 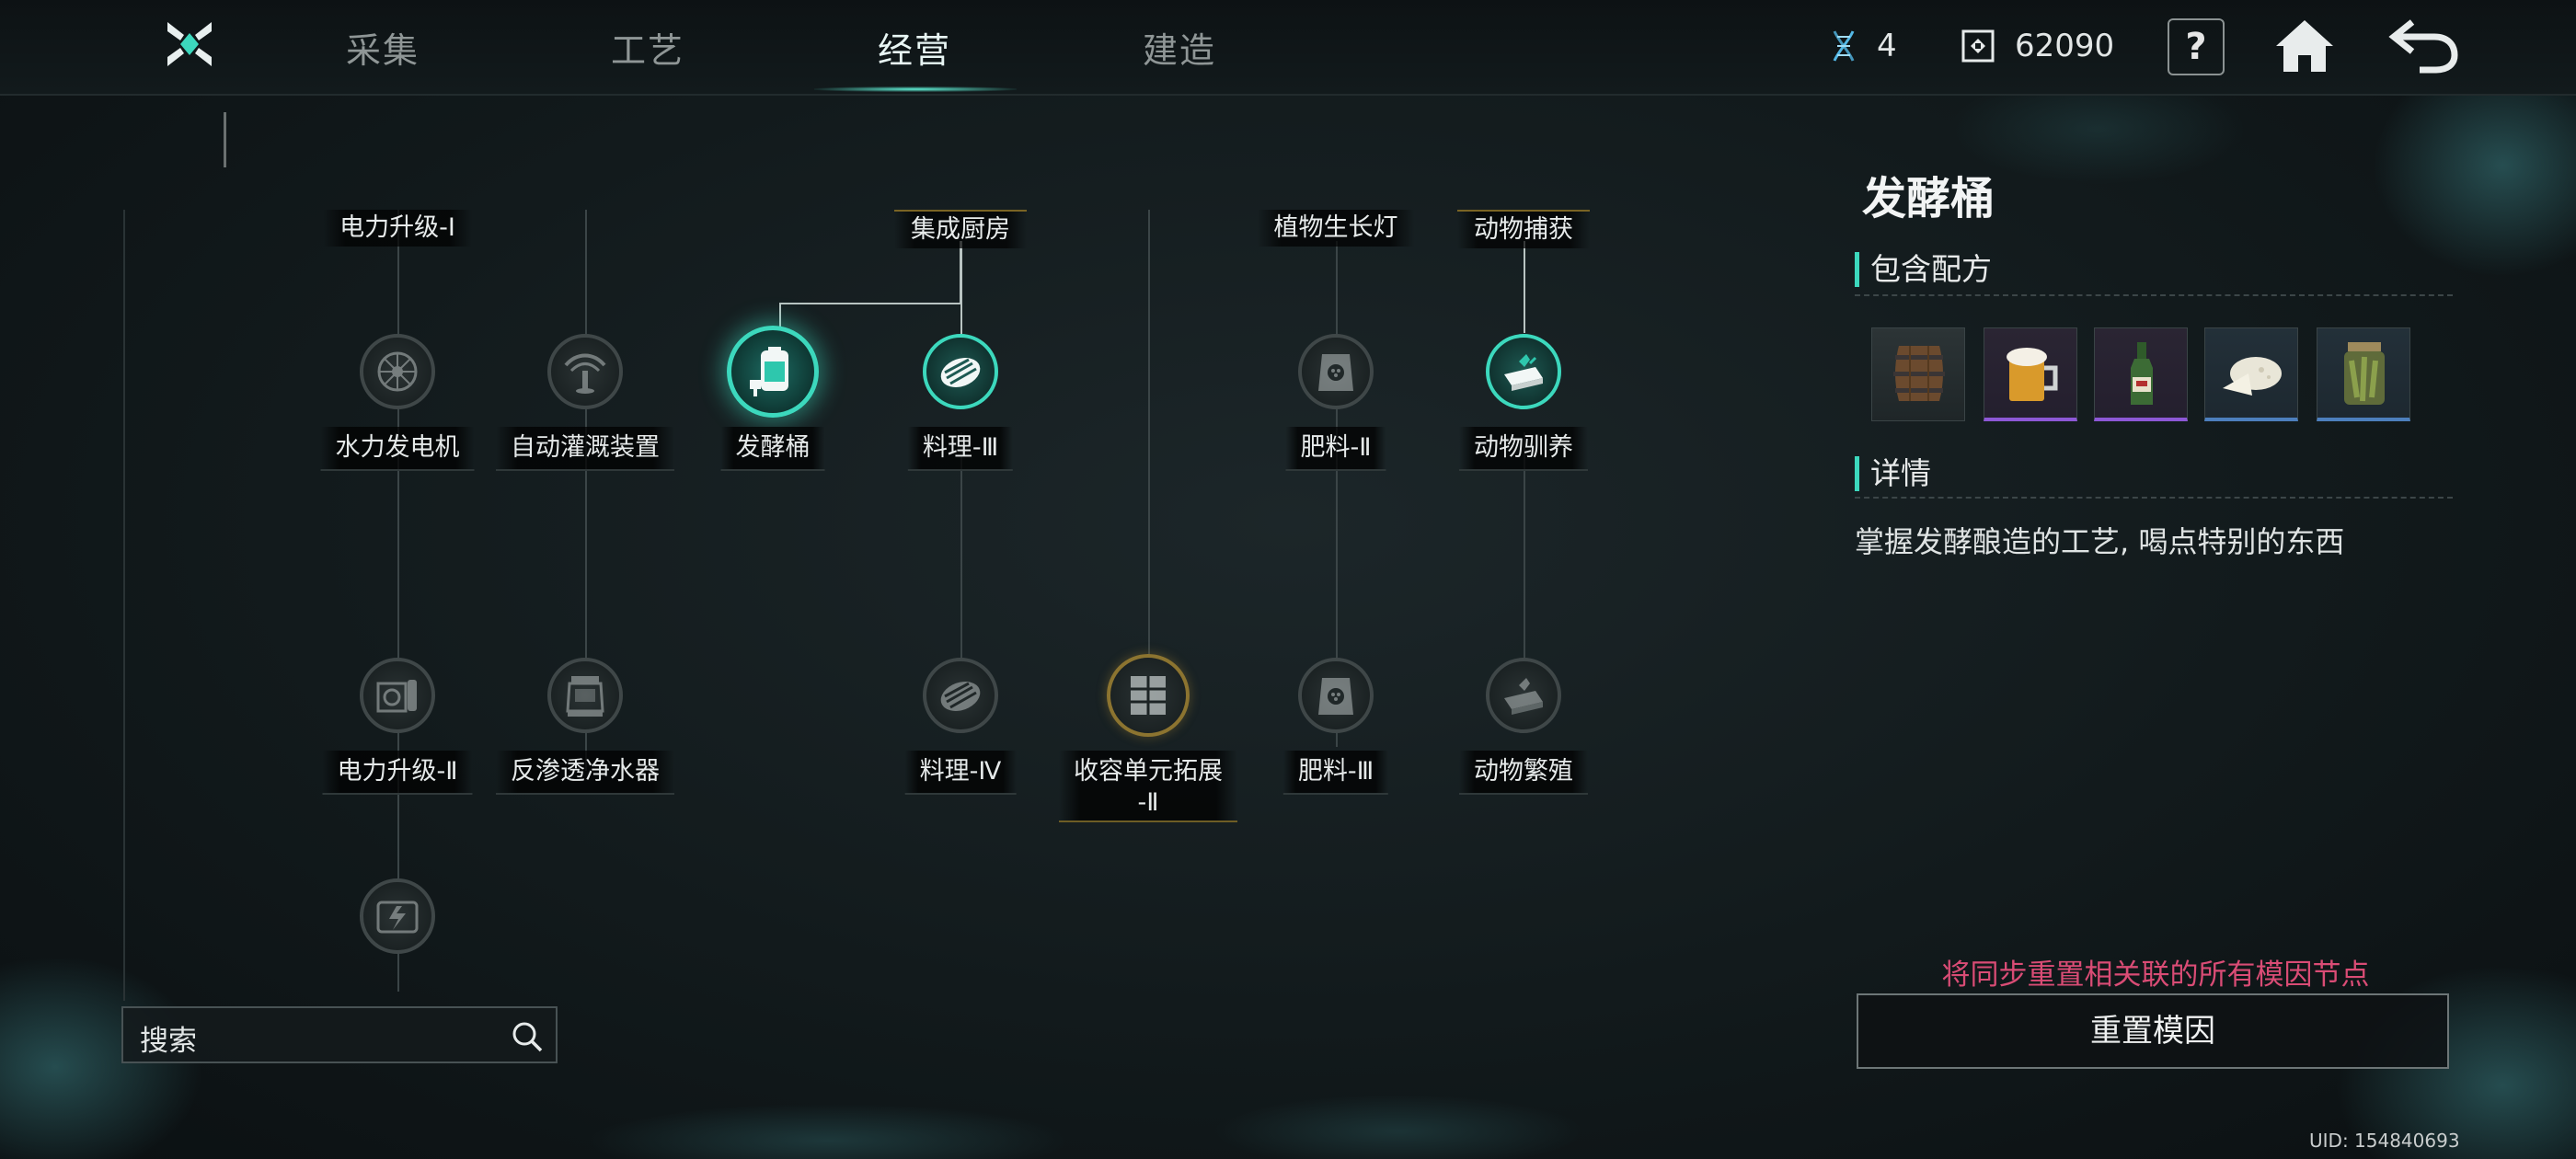 What do you see at coordinates (1928, 198) in the screenshot?
I see `detail-title: 发酵桶` at bounding box center [1928, 198].